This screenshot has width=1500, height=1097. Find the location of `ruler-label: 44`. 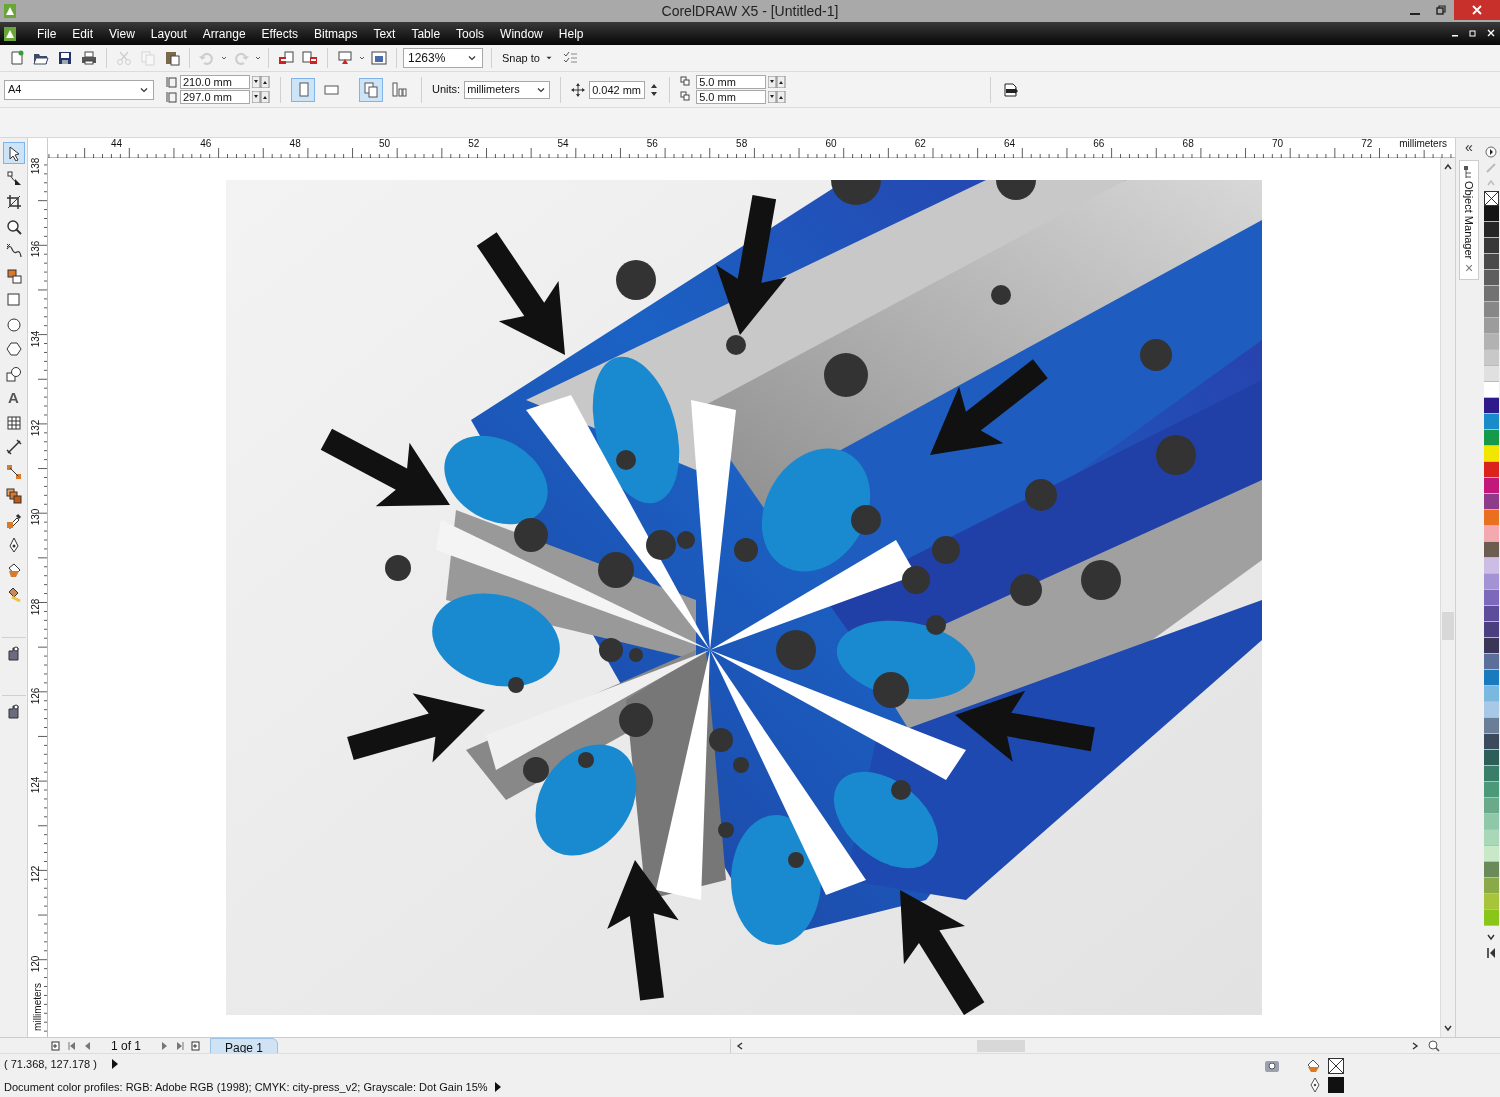

ruler-label: 44 is located at coordinates (117, 144).